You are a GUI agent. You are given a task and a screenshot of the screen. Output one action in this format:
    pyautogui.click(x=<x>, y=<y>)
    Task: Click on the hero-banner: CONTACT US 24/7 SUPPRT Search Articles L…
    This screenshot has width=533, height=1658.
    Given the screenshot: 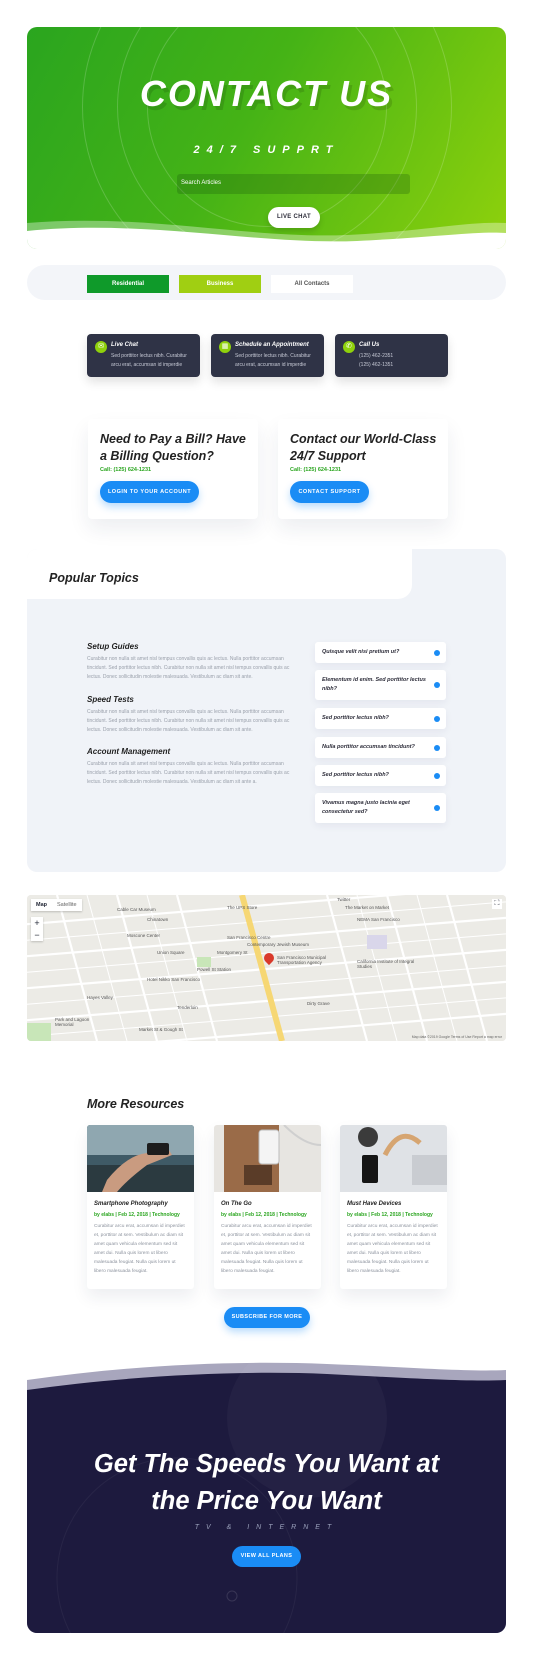 What is the action you would take?
    pyautogui.click(x=266, y=138)
    